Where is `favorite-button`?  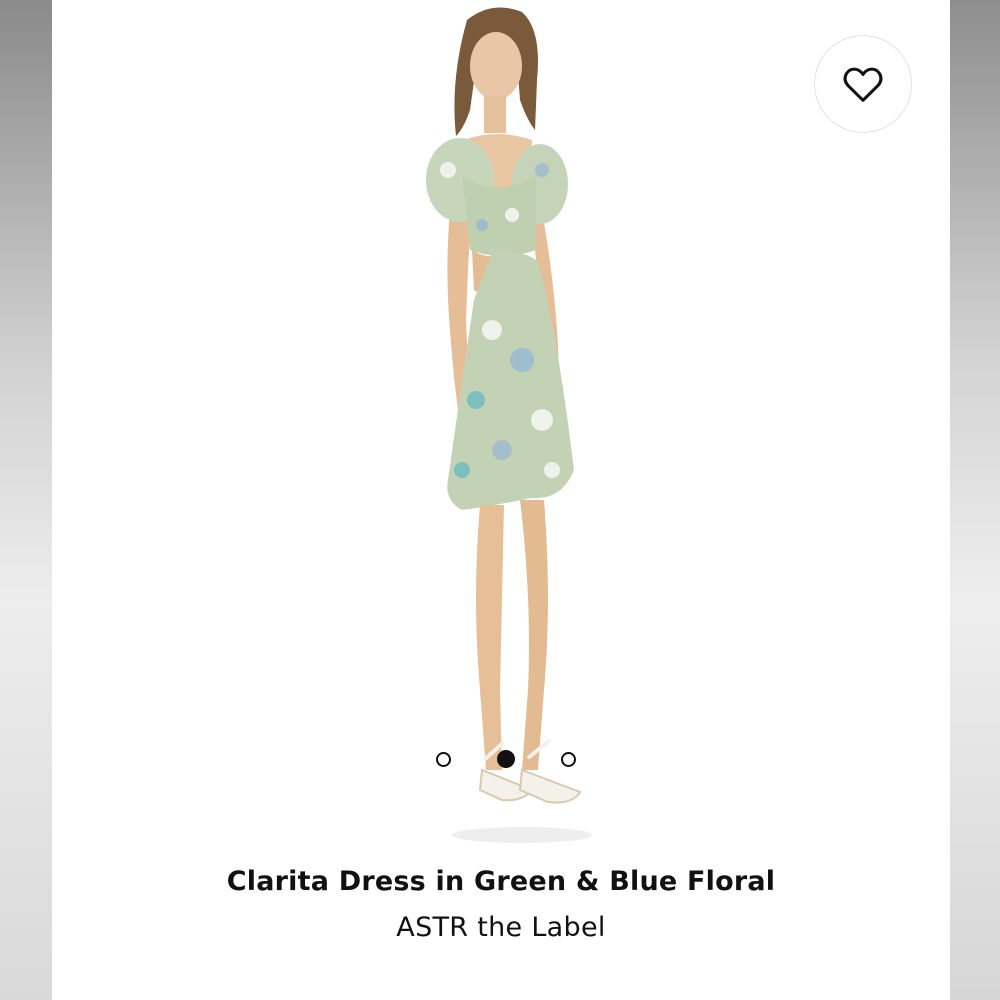 favorite-button is located at coordinates (863, 84).